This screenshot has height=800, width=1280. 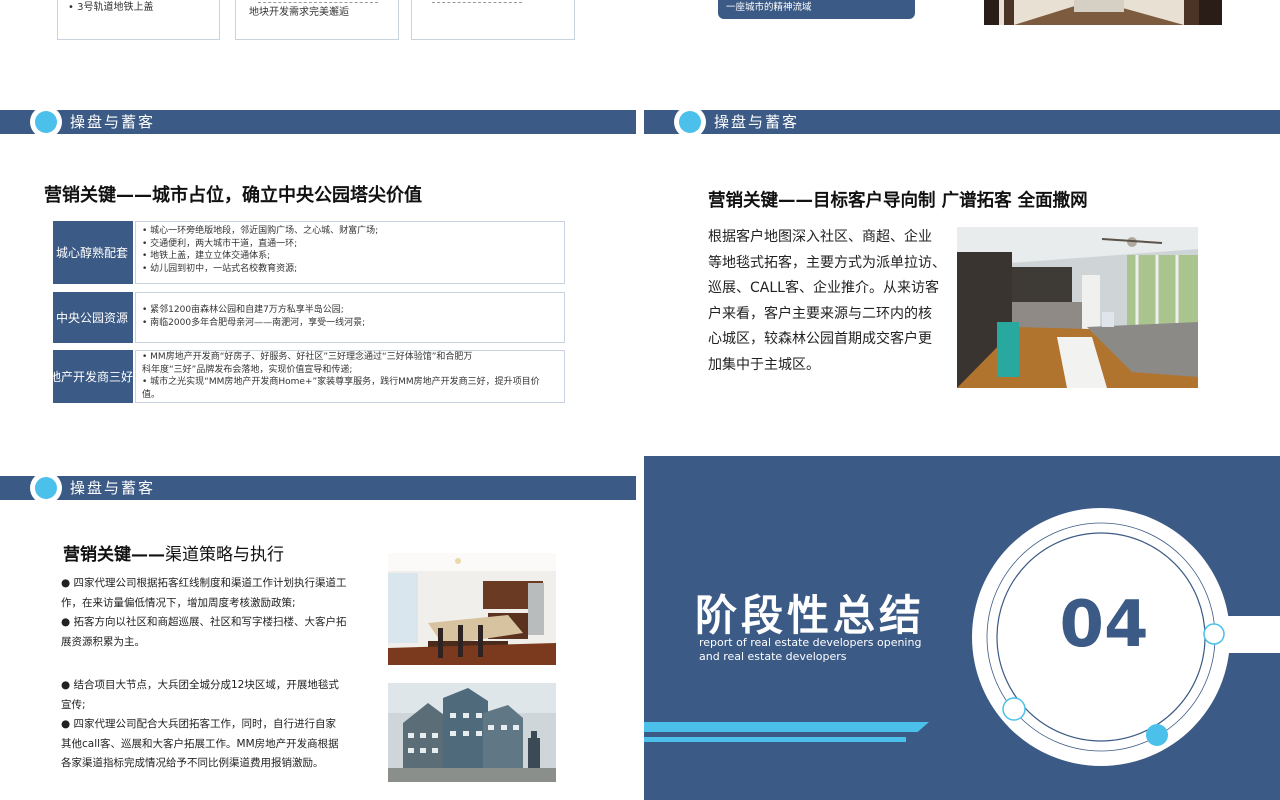 I want to click on callout-box: 一座城市的精神流域, so click(x=816, y=9).